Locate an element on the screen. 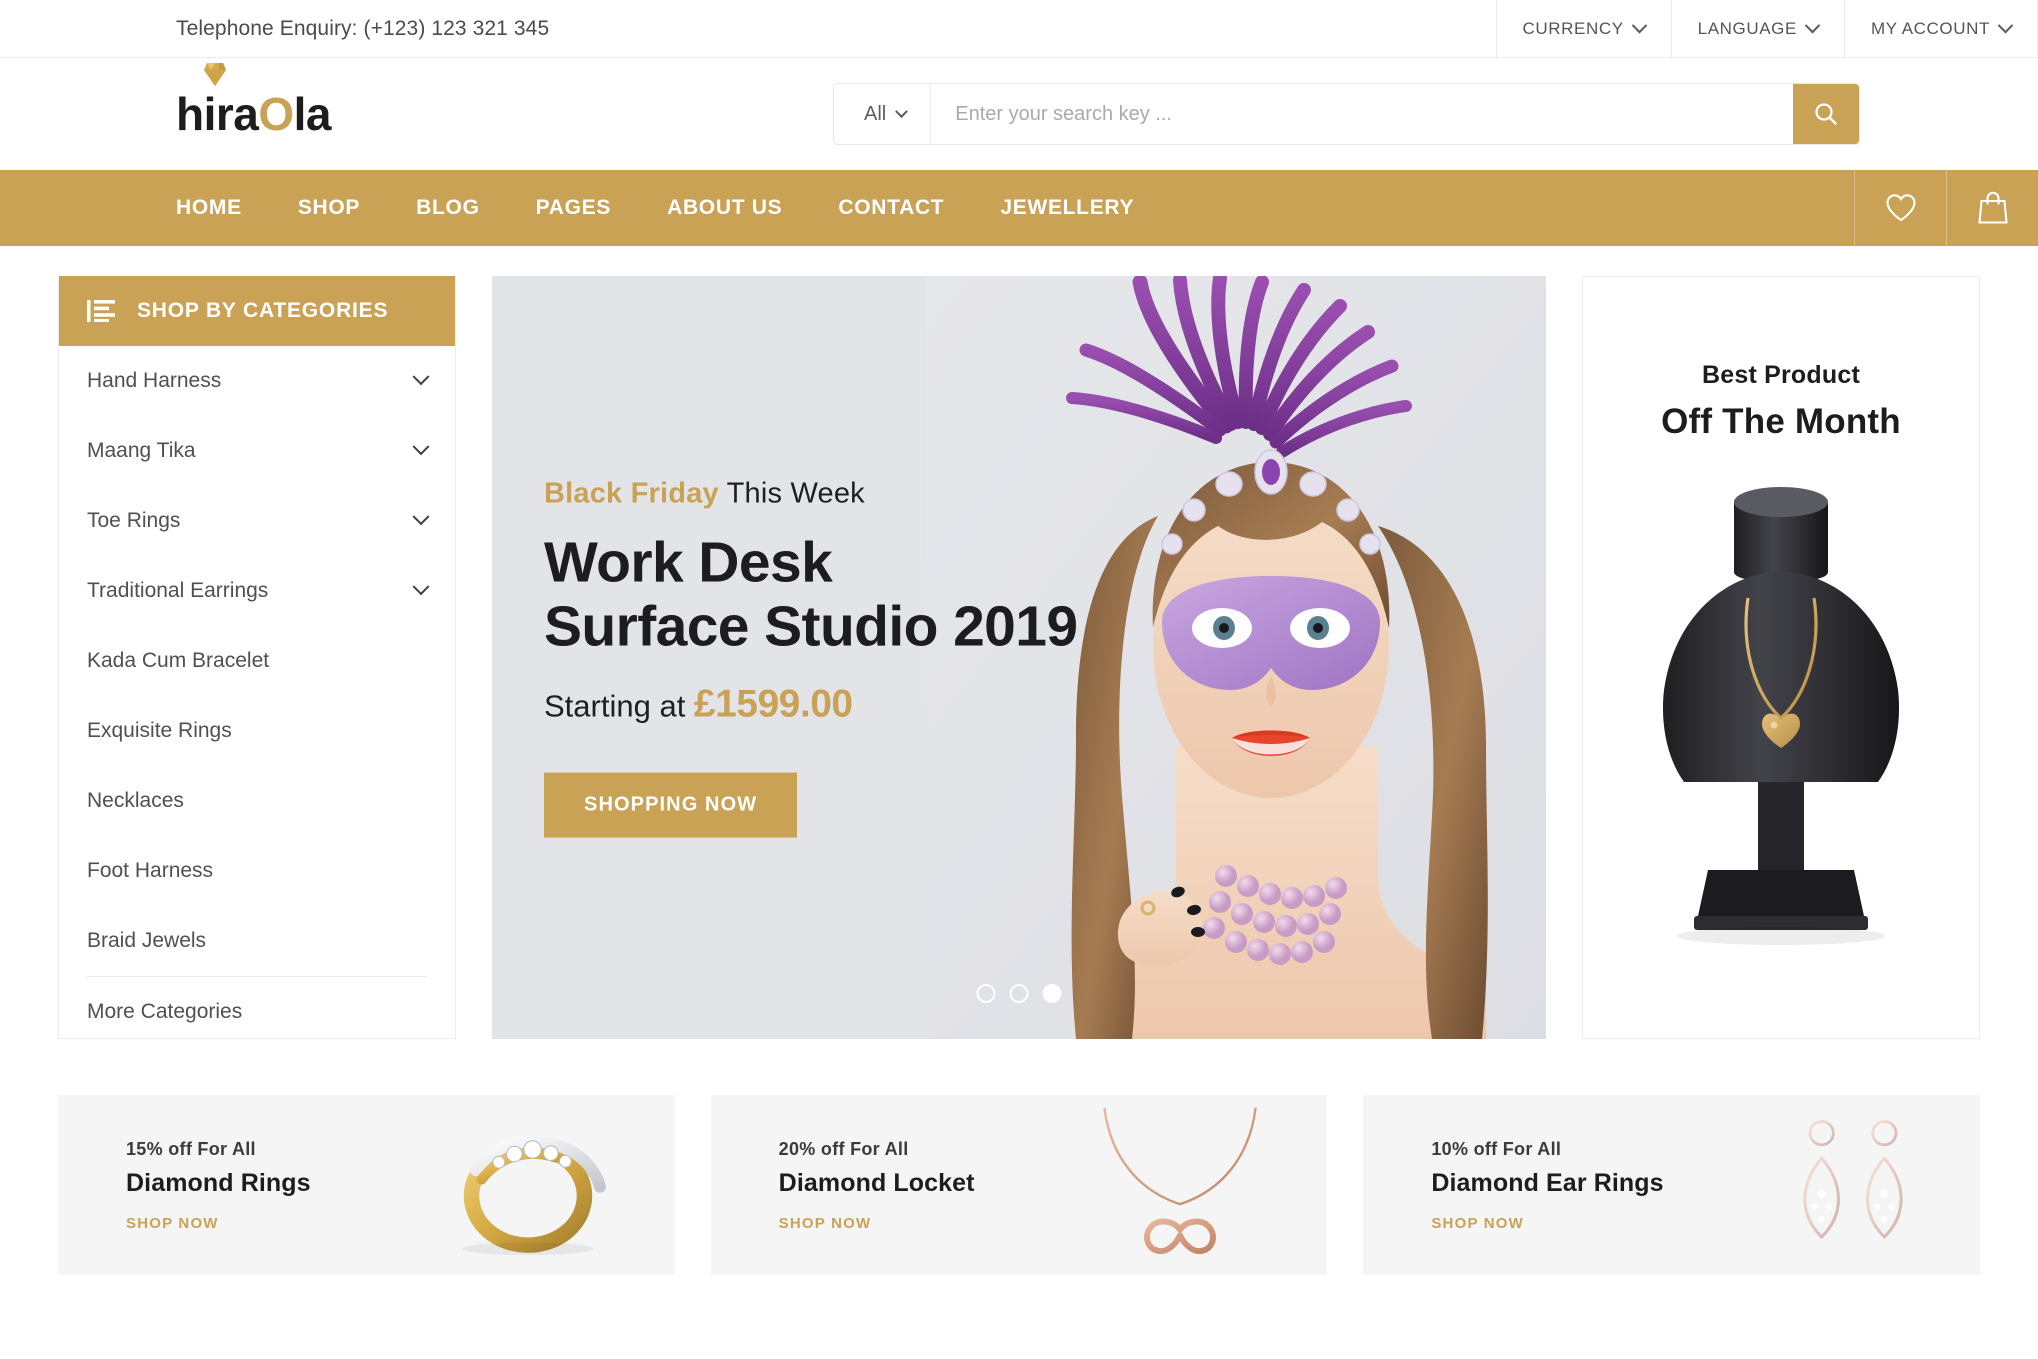 Image resolution: width=2038 pixels, height=1359 pixels. best-product-title: Off The Month is located at coordinates (1781, 421).